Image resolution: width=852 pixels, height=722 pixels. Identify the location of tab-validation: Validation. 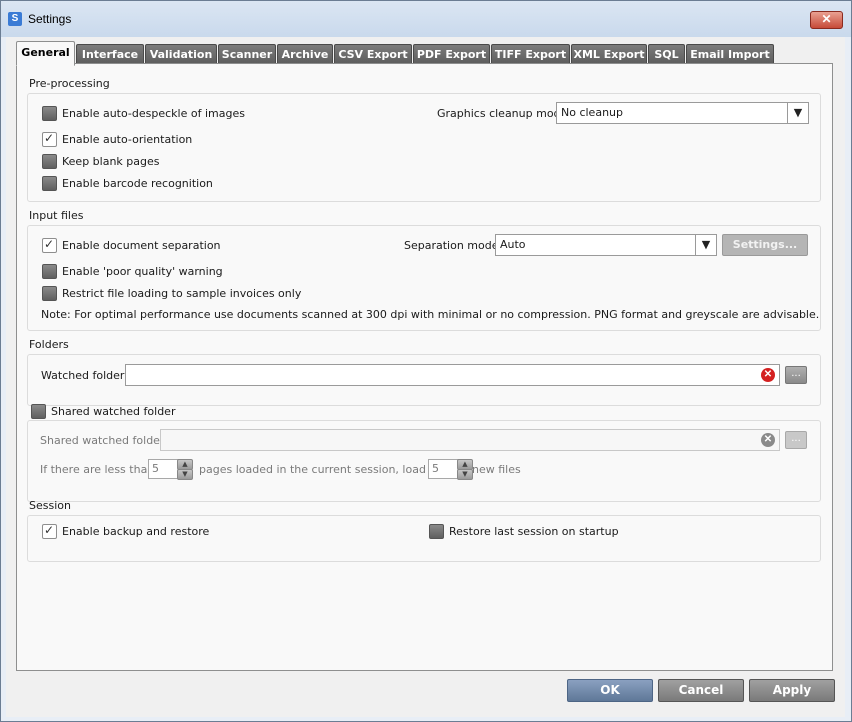
(181, 54).